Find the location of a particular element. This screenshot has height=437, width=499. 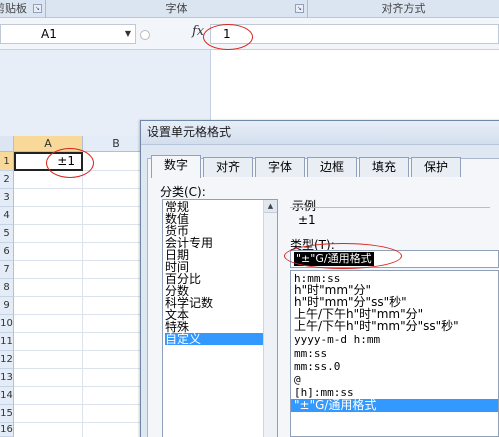

row-header: 11 is located at coordinates (7, 342).